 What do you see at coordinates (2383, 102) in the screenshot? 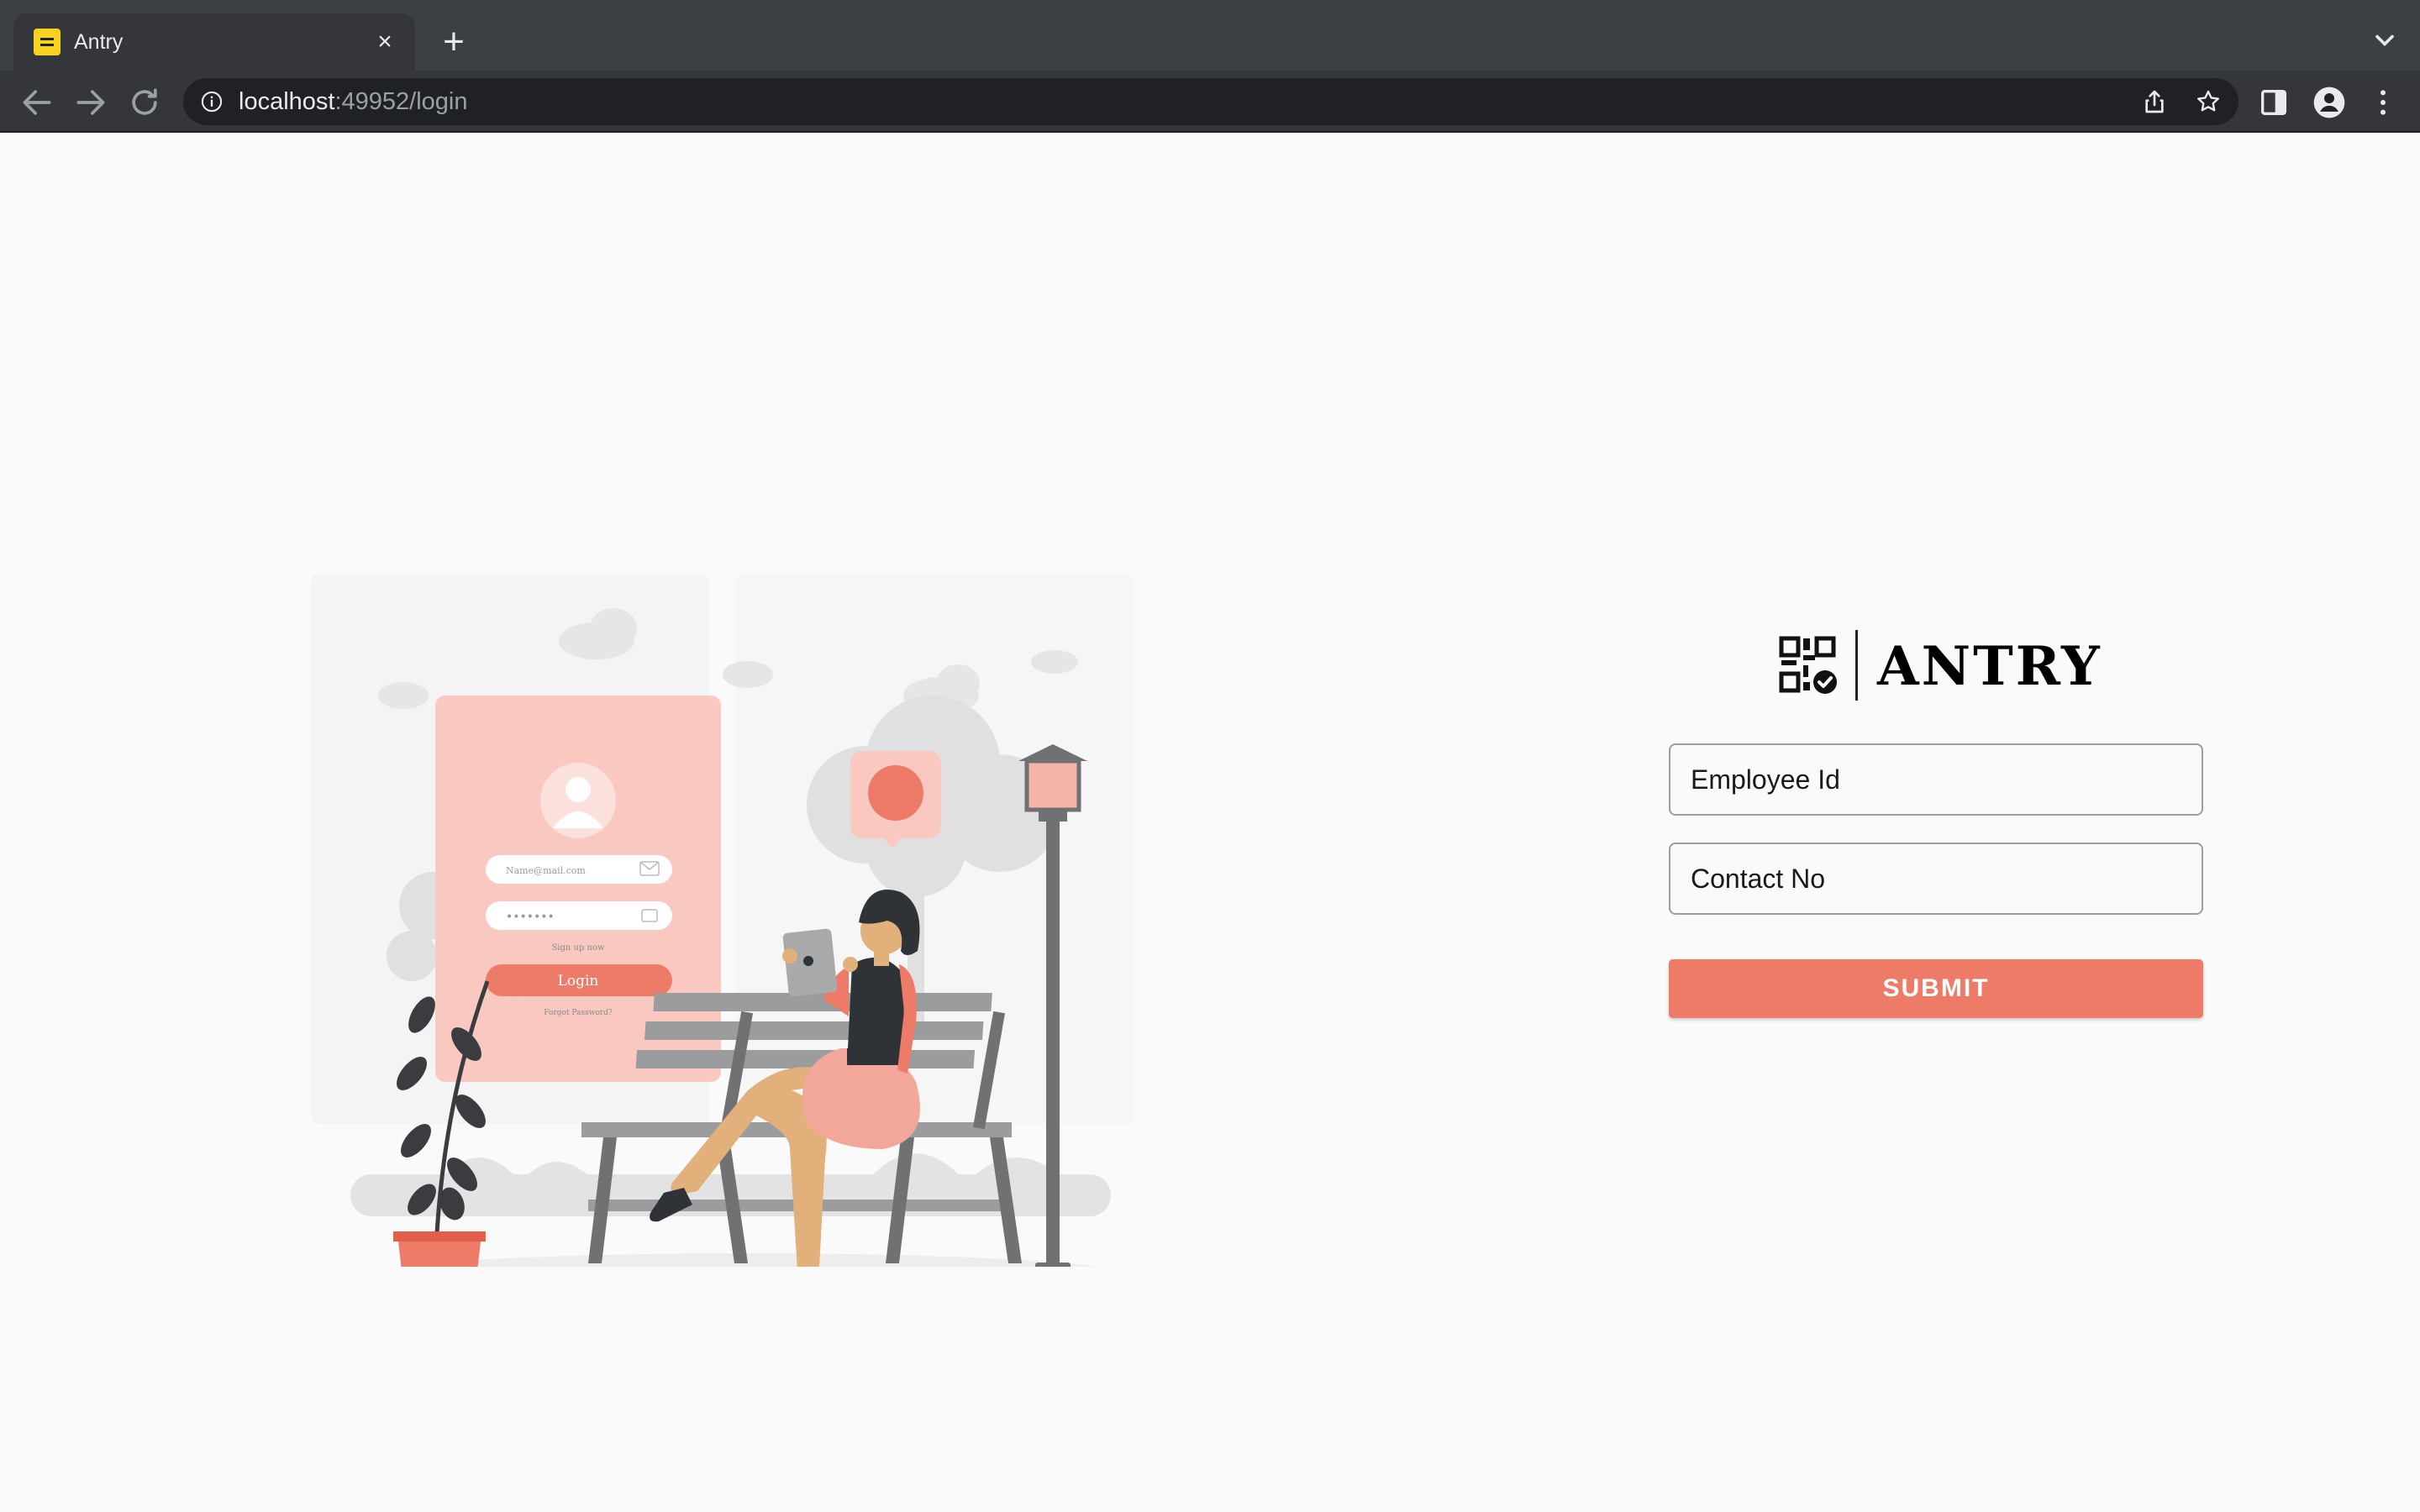
I see `menu-icon` at bounding box center [2383, 102].